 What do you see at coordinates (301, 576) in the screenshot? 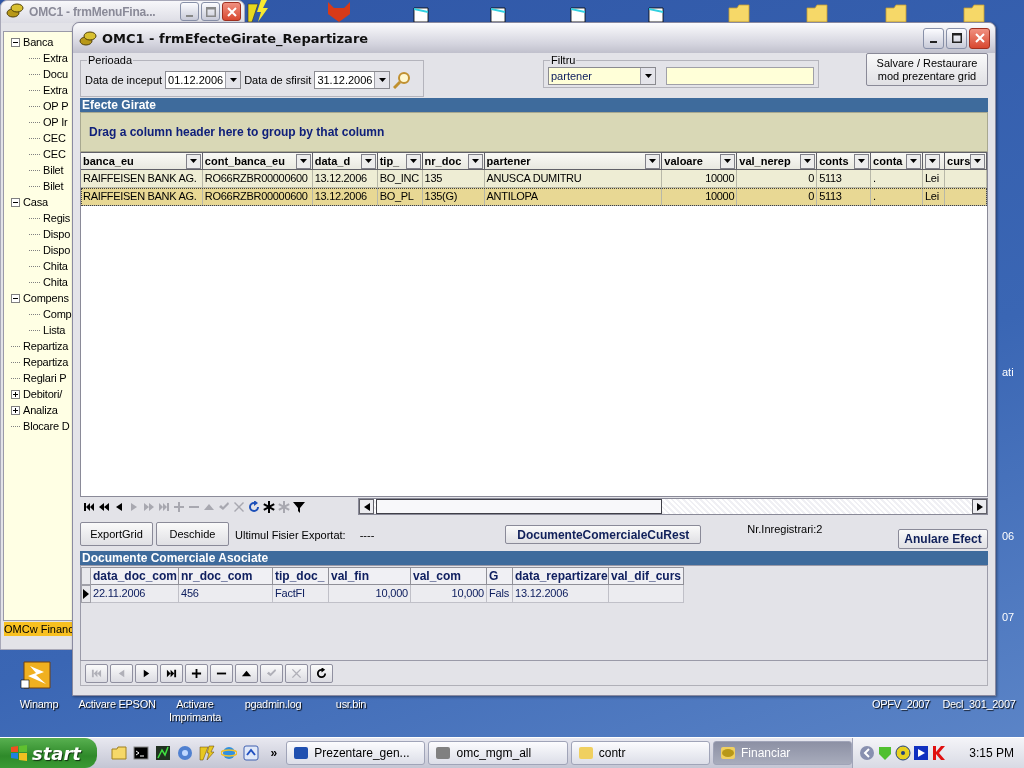
I see `column-header: tip_doc_` at bounding box center [301, 576].